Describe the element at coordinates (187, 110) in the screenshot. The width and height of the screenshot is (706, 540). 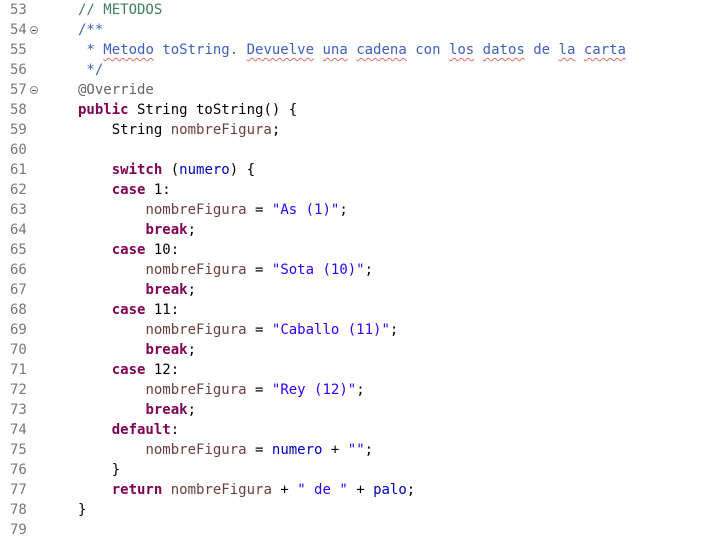
I see `code-text: public String toString() {` at that location.